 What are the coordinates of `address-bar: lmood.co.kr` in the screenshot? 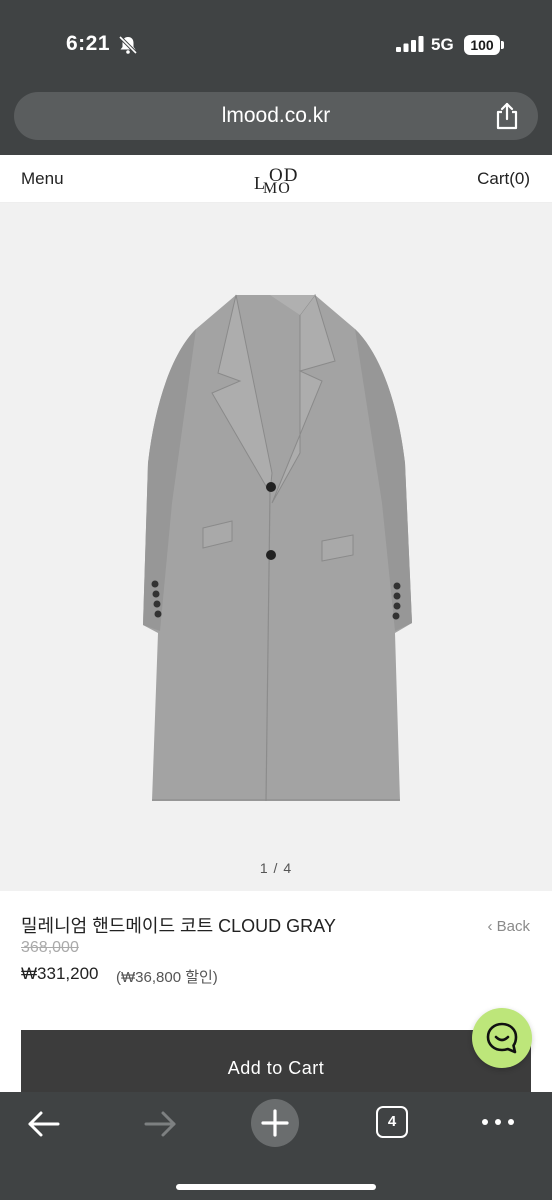 It's located at (276, 116).